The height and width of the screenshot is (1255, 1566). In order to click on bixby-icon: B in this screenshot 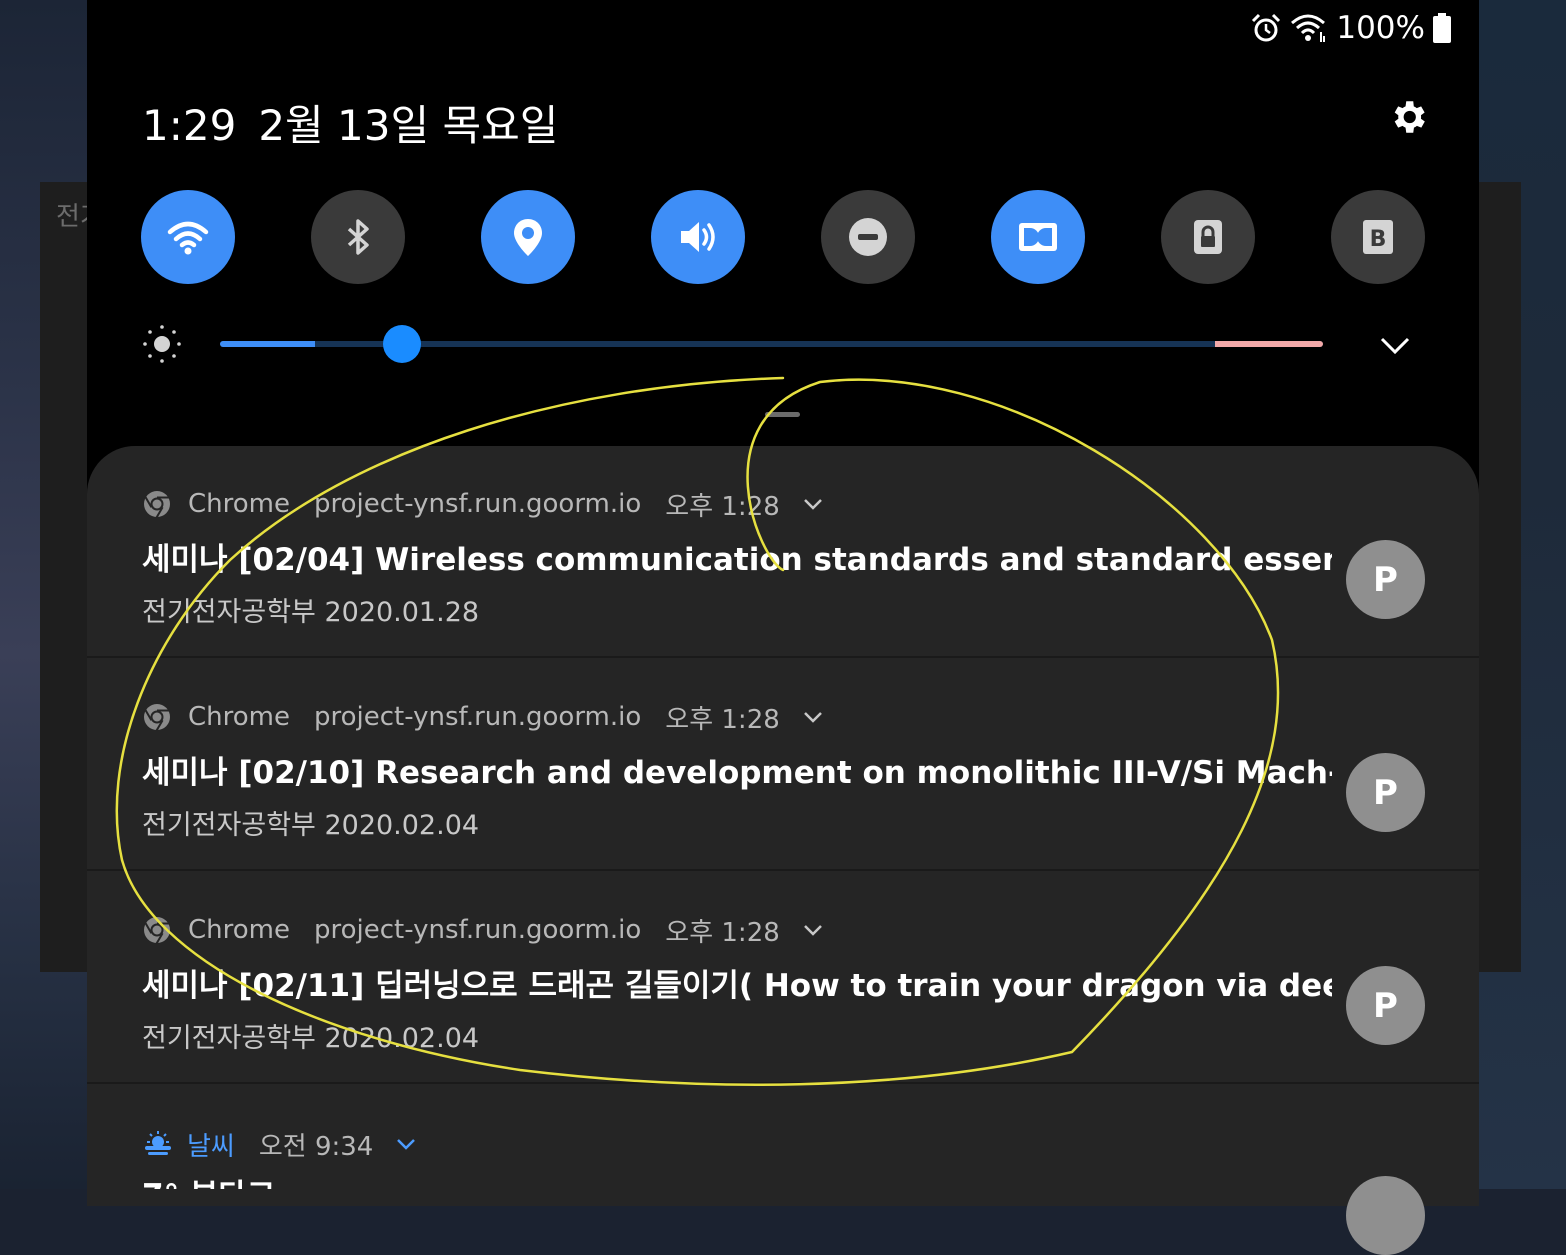, I will do `click(1378, 237)`.